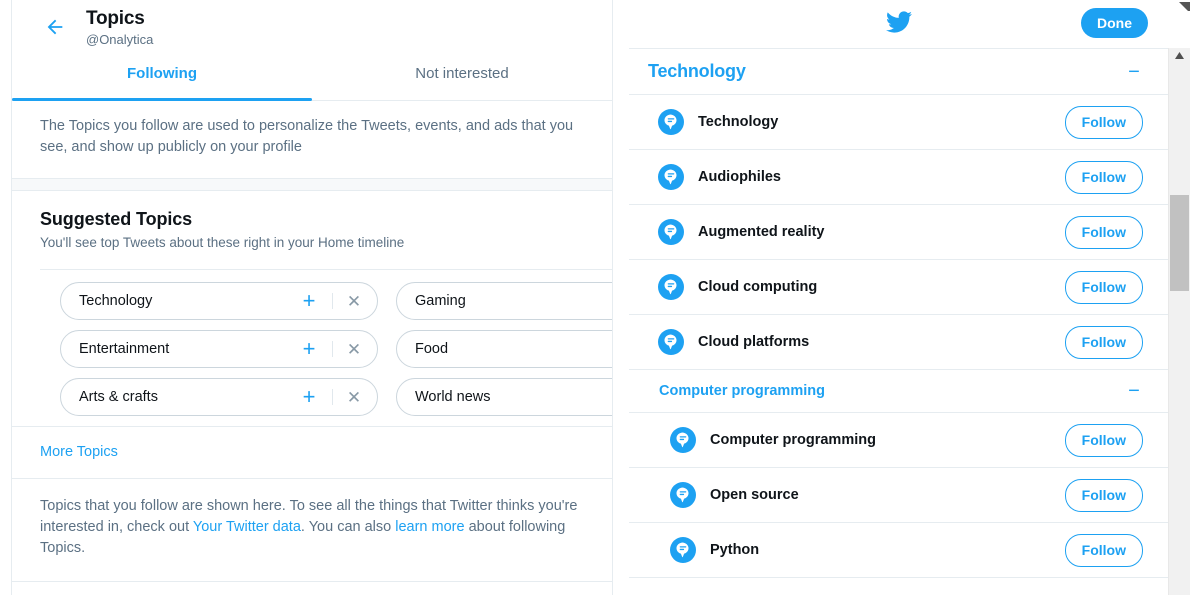  I want to click on picker-header: Done, so click(899, 24).